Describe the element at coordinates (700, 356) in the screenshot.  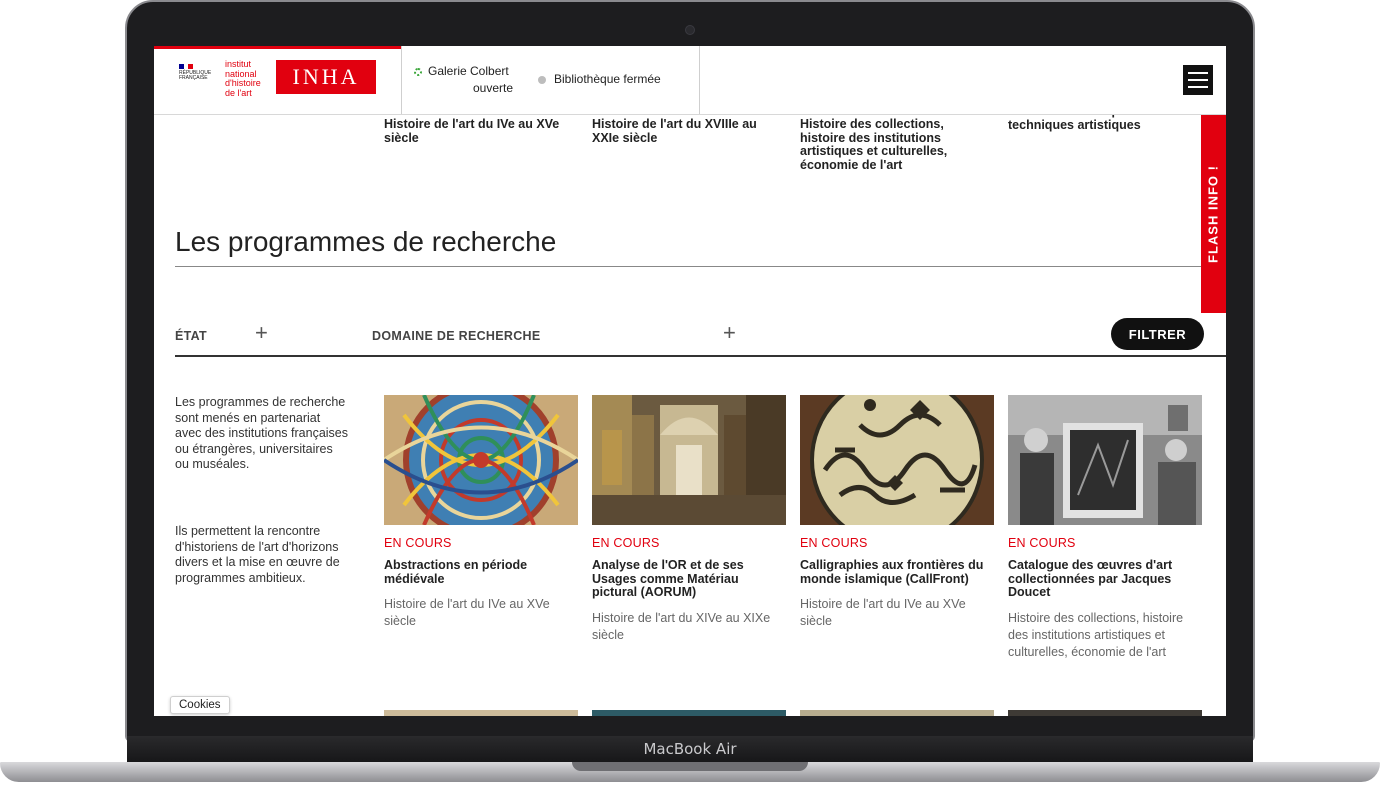
I see `filter-divider` at that location.